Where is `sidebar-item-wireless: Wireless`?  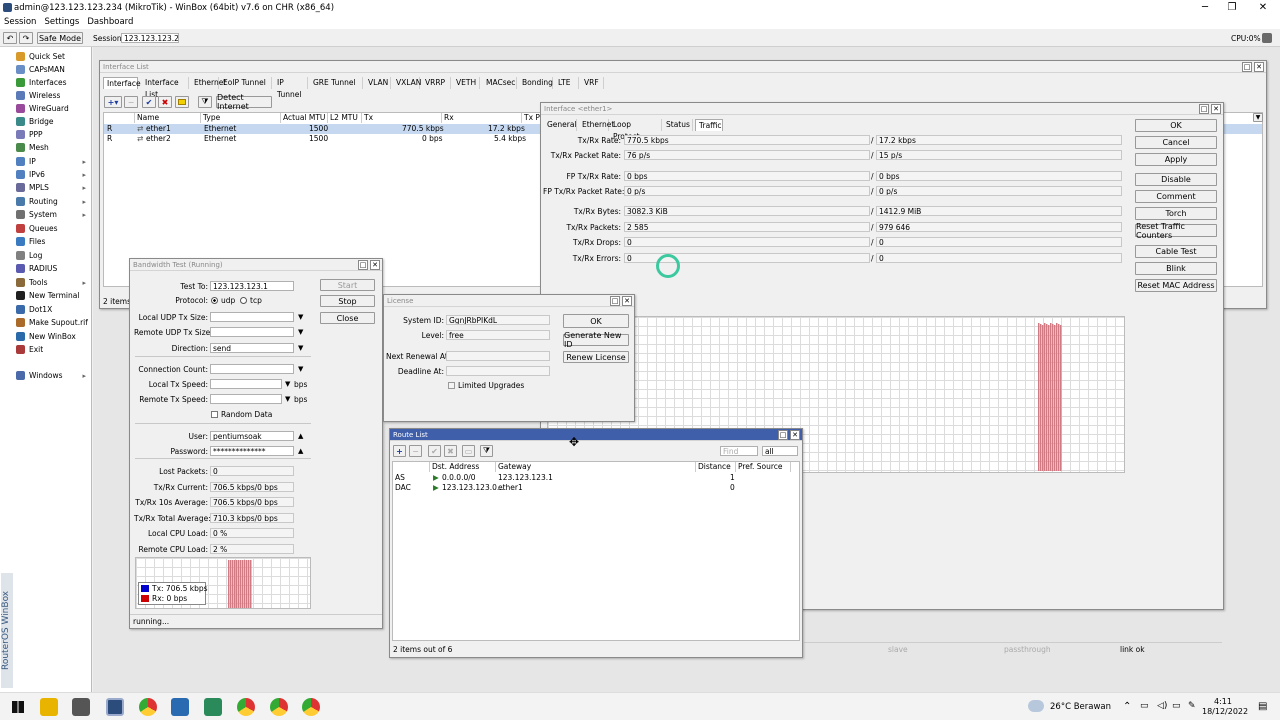
sidebar-item-wireless: Wireless is located at coordinates (53, 95).